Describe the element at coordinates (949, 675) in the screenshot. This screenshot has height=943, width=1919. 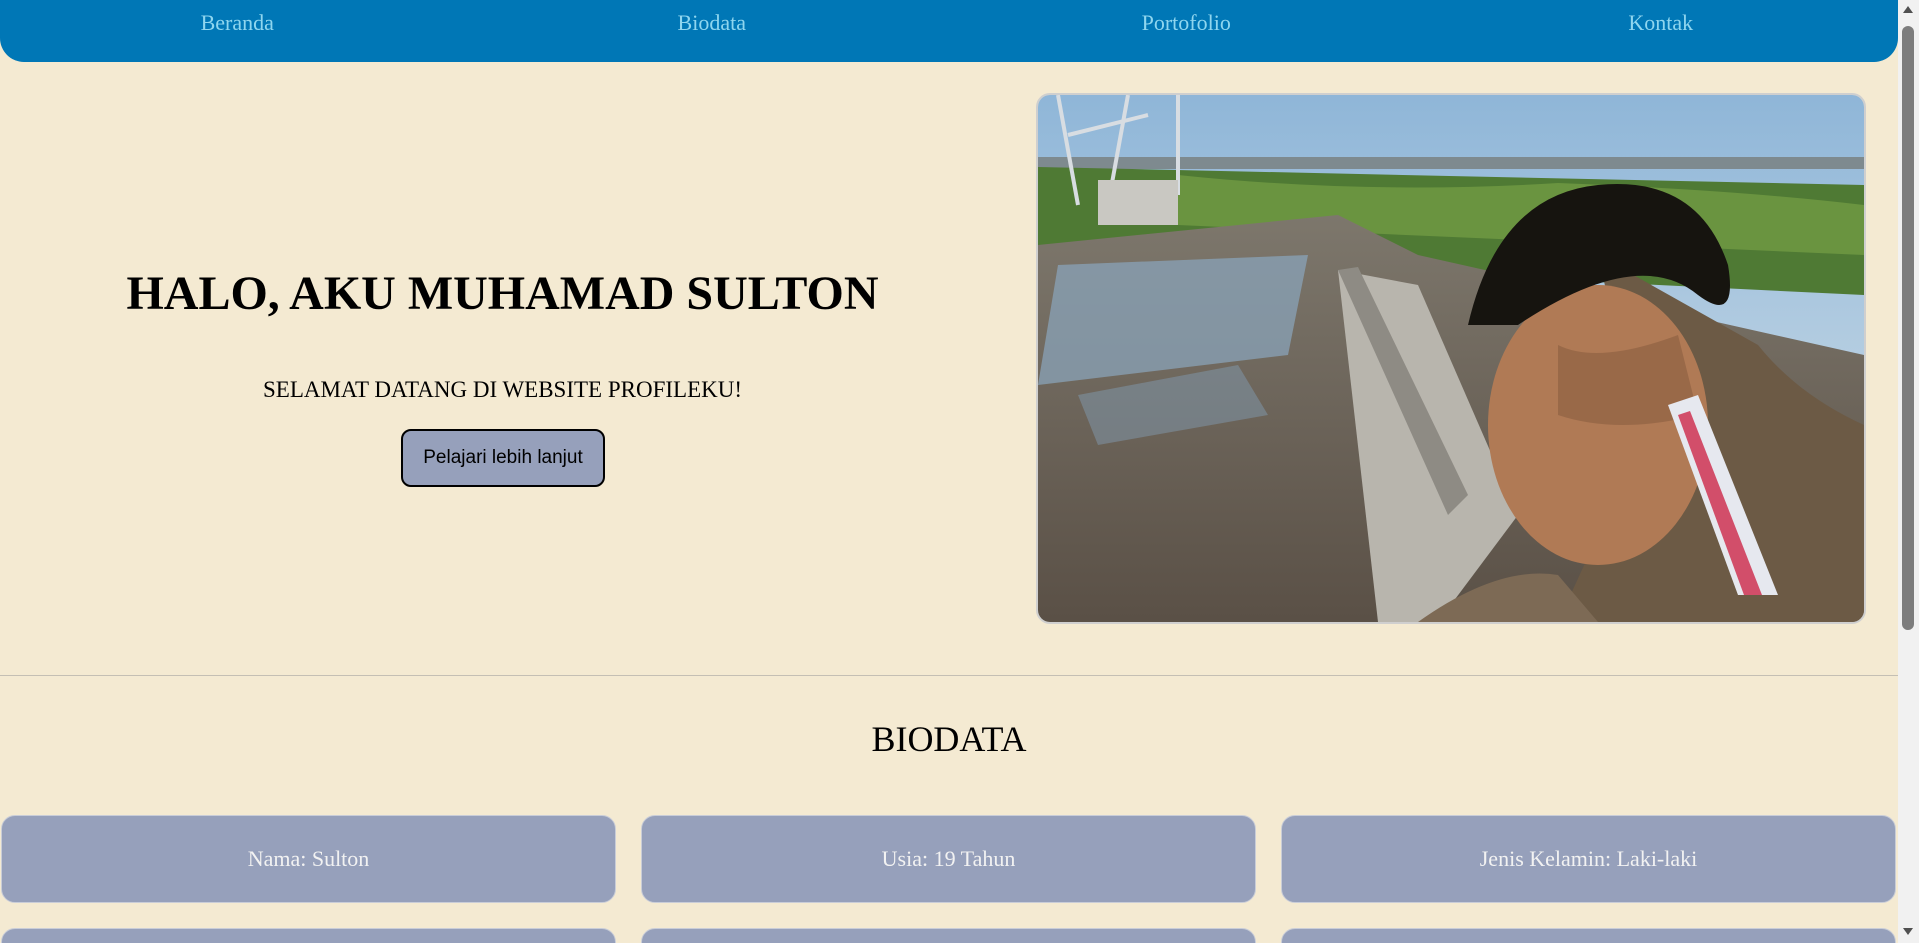
I see `section-divider` at that location.